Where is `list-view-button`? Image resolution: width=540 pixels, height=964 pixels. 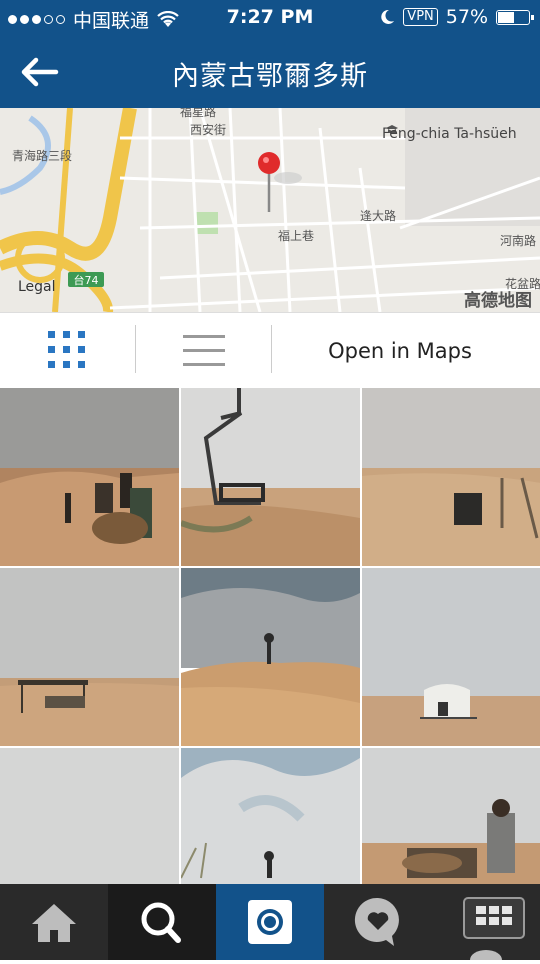 list-view-button is located at coordinates (203, 351).